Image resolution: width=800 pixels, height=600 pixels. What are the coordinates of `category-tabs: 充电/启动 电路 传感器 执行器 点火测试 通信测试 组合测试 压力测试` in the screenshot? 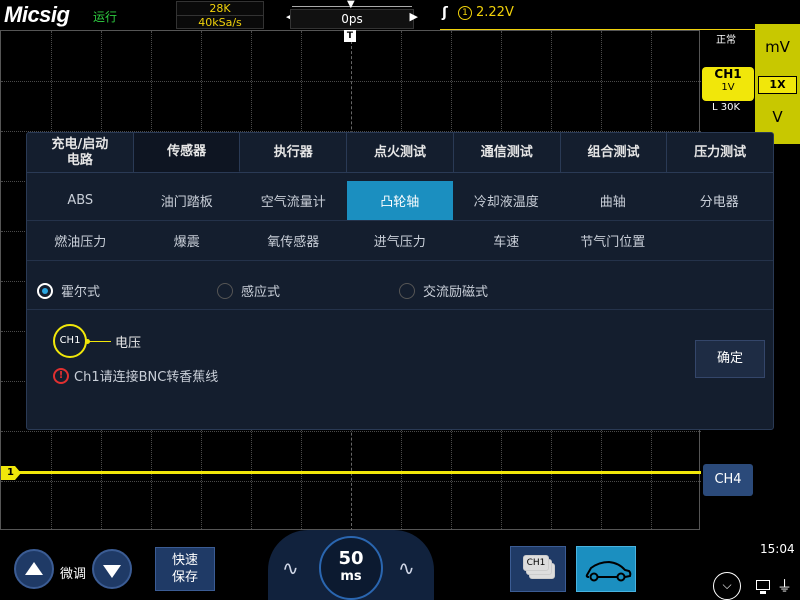 It's located at (400, 153).